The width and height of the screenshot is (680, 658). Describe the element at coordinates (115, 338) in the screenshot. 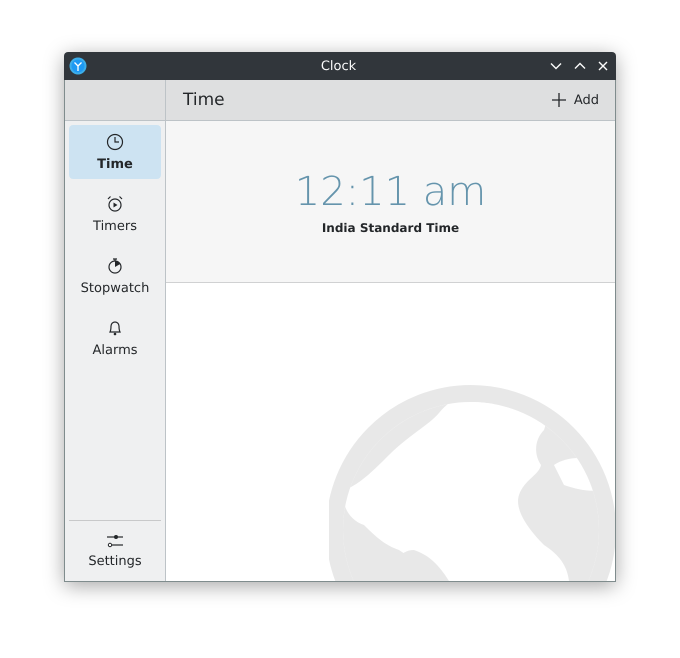

I see `sidebar-item: Alarms` at that location.